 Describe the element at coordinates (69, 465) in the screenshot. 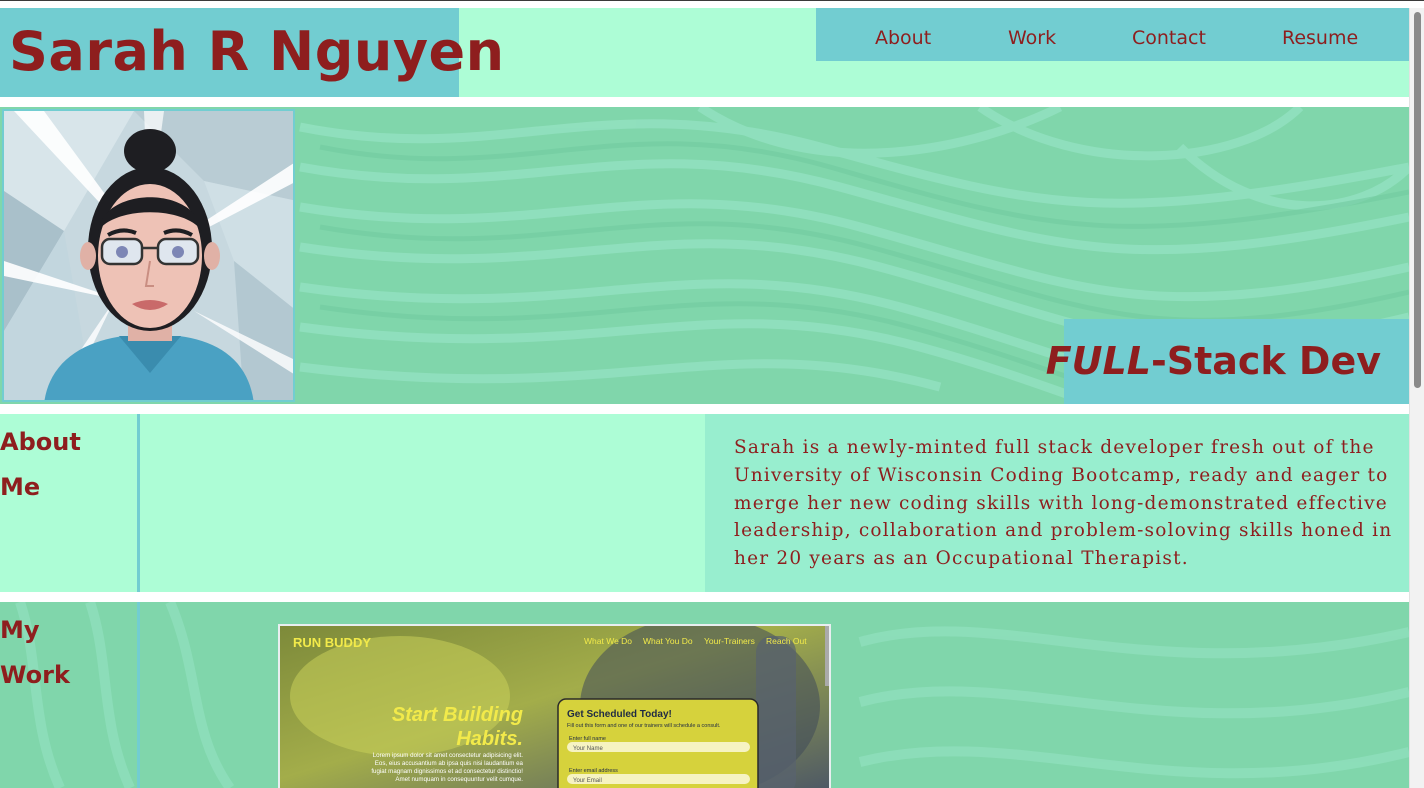

I see `about-heading: About Me` at that location.